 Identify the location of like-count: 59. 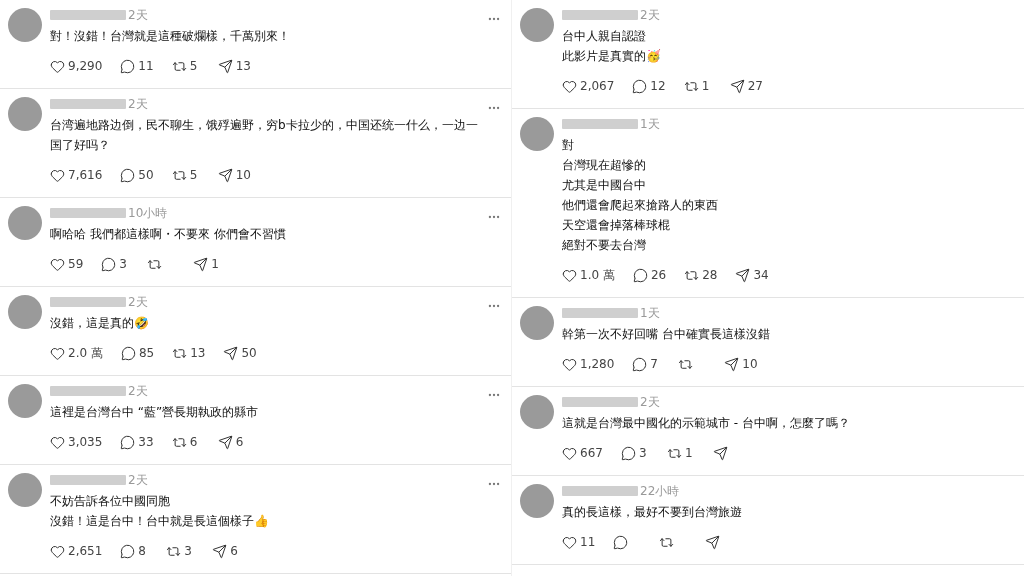
(76, 264).